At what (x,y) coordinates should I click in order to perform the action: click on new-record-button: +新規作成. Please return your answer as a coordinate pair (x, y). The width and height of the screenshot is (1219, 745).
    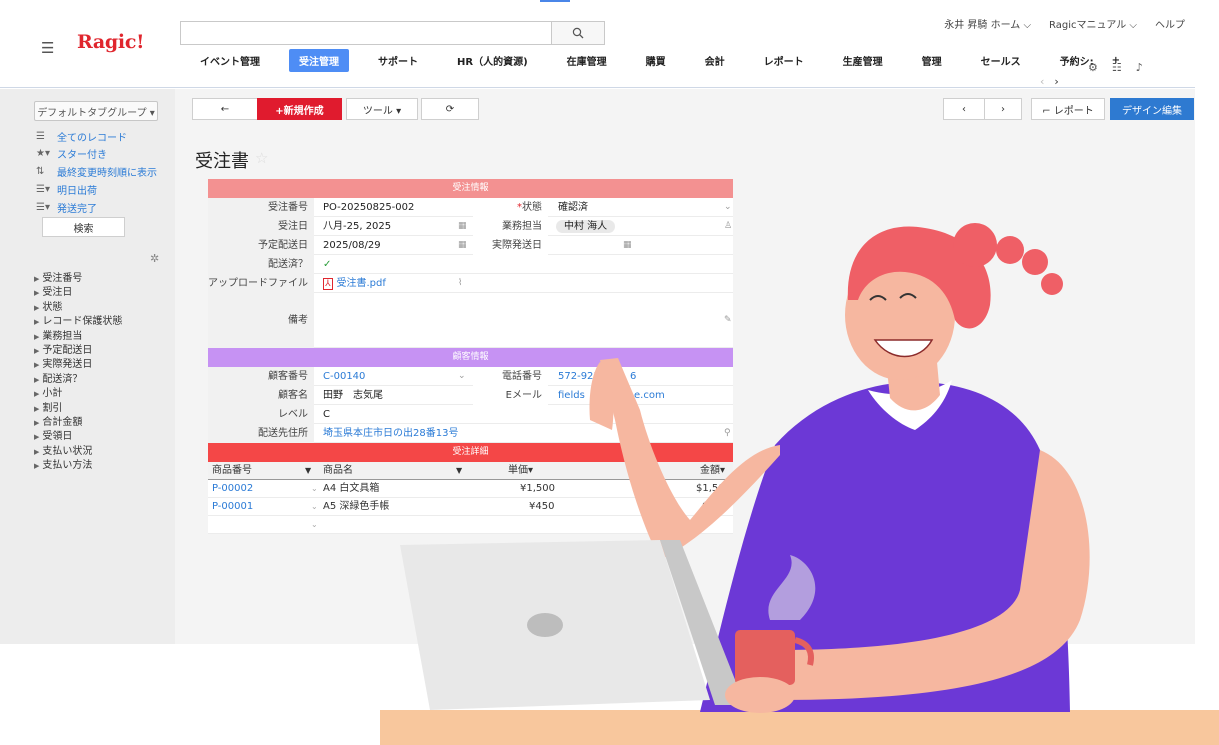
    Looking at the image, I should click on (299, 109).